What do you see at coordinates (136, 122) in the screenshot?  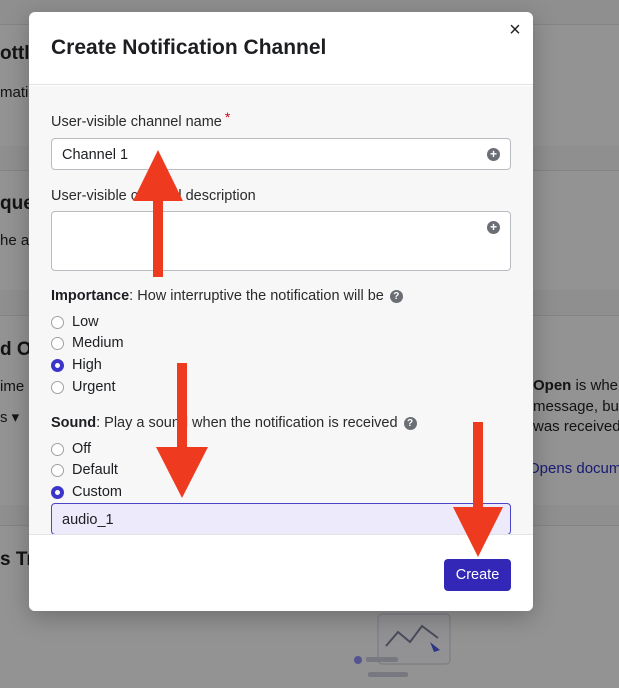 I see `channel-name-label-text: User-visible channel name` at bounding box center [136, 122].